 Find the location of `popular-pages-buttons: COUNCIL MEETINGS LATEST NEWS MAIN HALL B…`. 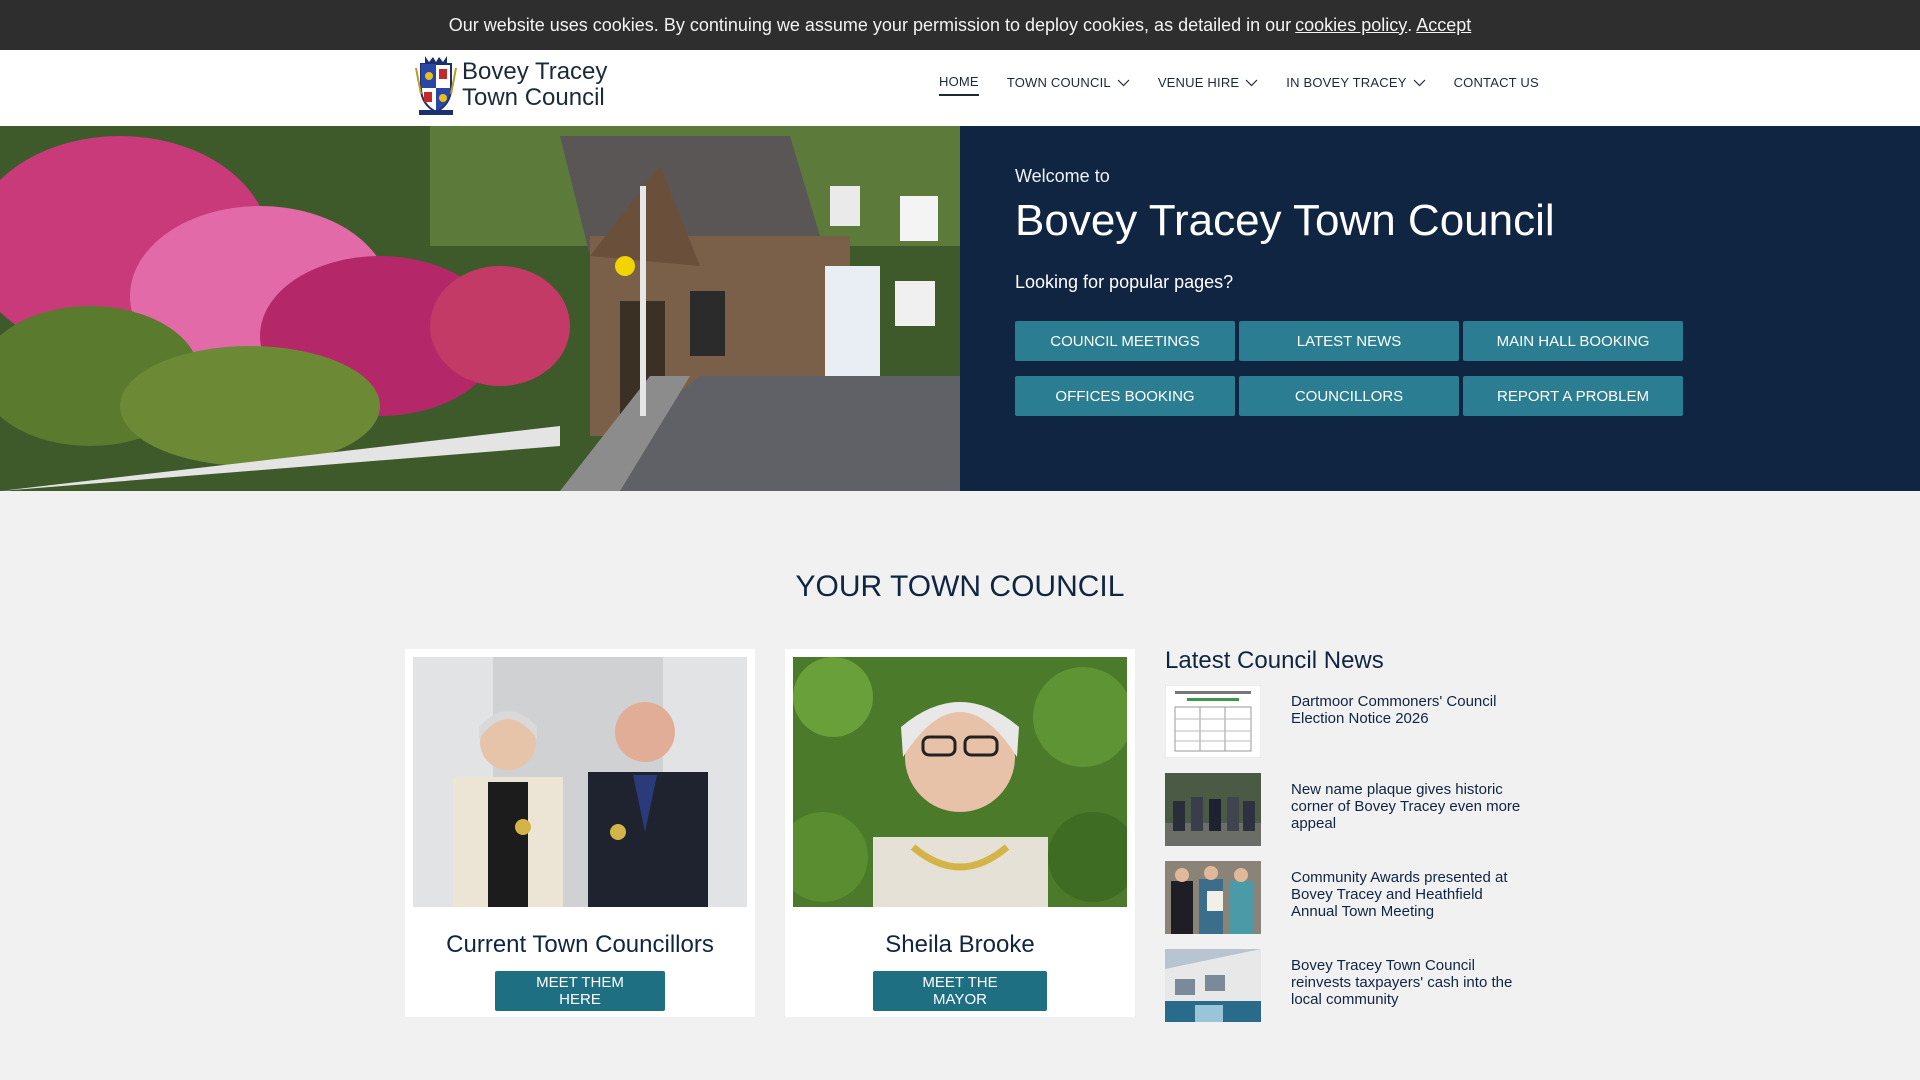

popular-pages-buttons: COUNCIL MEETINGS LATEST NEWS MAIN HALL B… is located at coordinates (1350, 368).